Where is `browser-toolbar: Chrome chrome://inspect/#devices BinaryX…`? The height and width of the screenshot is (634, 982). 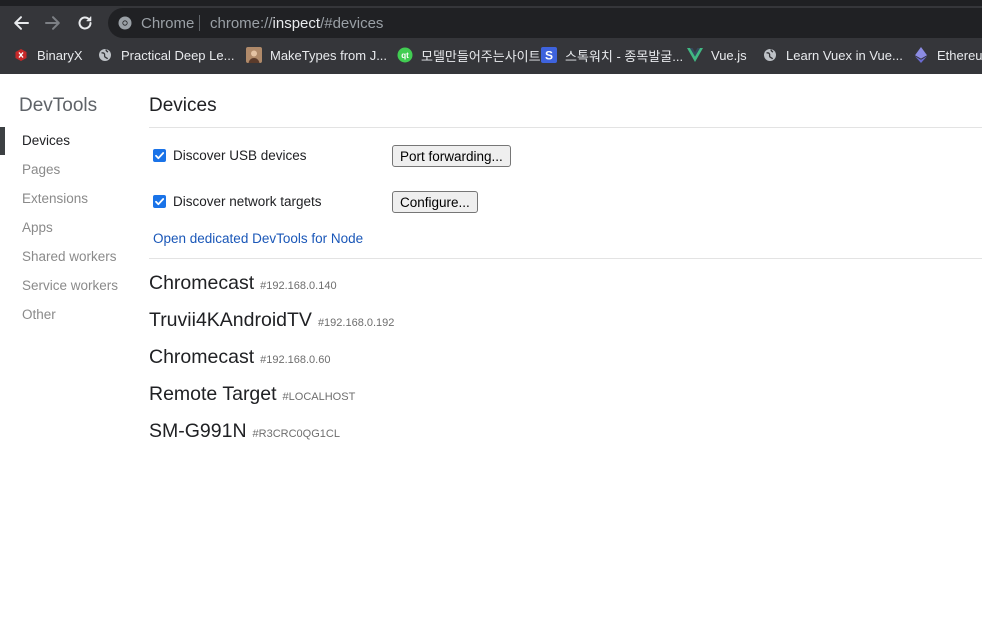 browser-toolbar: Chrome chrome://inspect/#devices BinaryX… is located at coordinates (491, 37).